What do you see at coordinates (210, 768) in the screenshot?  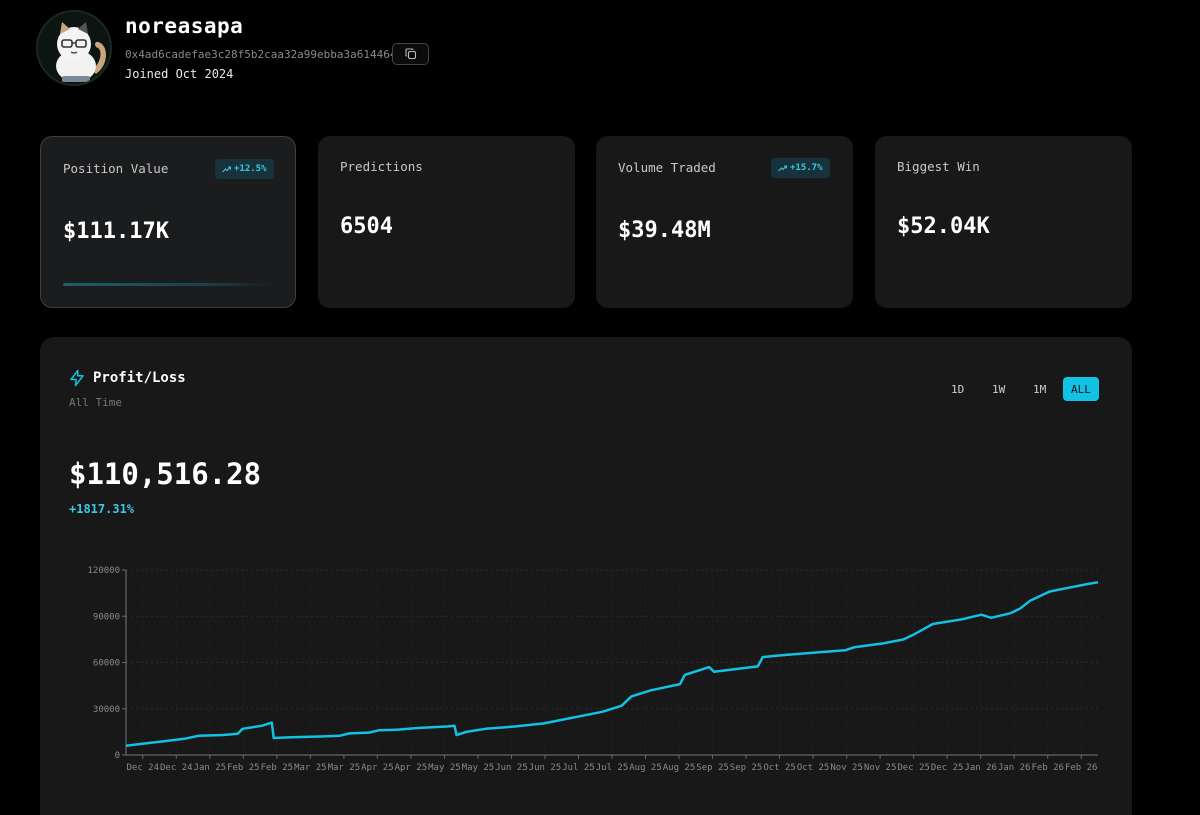 I see `x-tick-label: Jan 25` at bounding box center [210, 768].